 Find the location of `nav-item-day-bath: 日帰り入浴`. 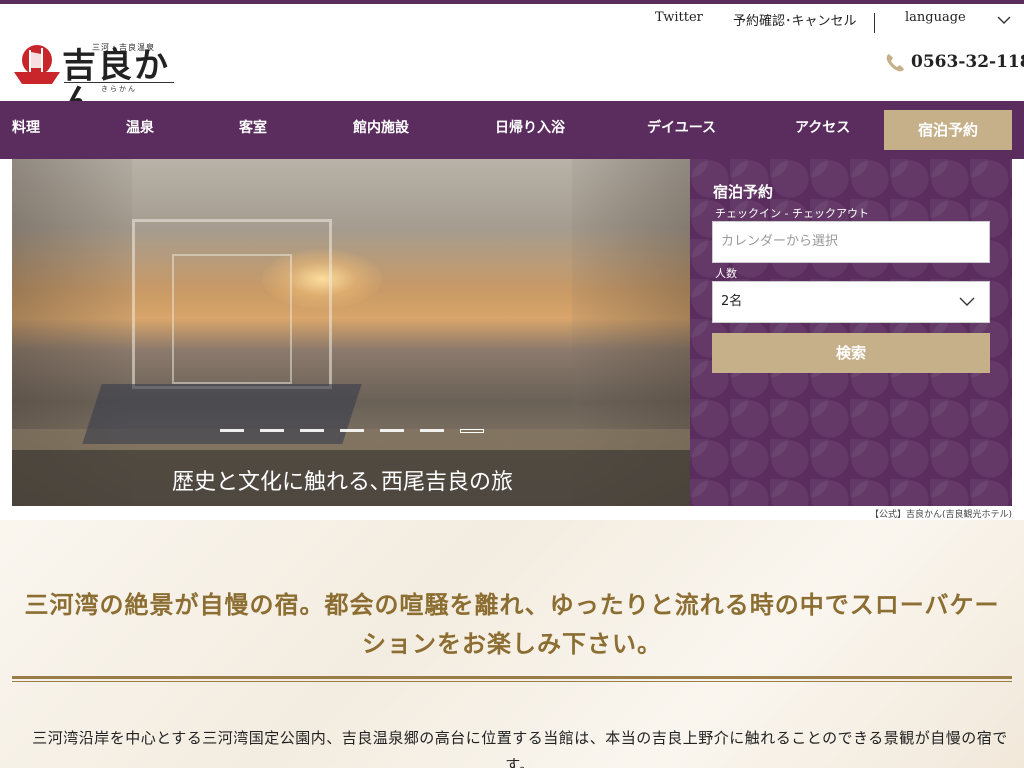

nav-item-day-bath: 日帰り入浴 is located at coordinates (530, 130).